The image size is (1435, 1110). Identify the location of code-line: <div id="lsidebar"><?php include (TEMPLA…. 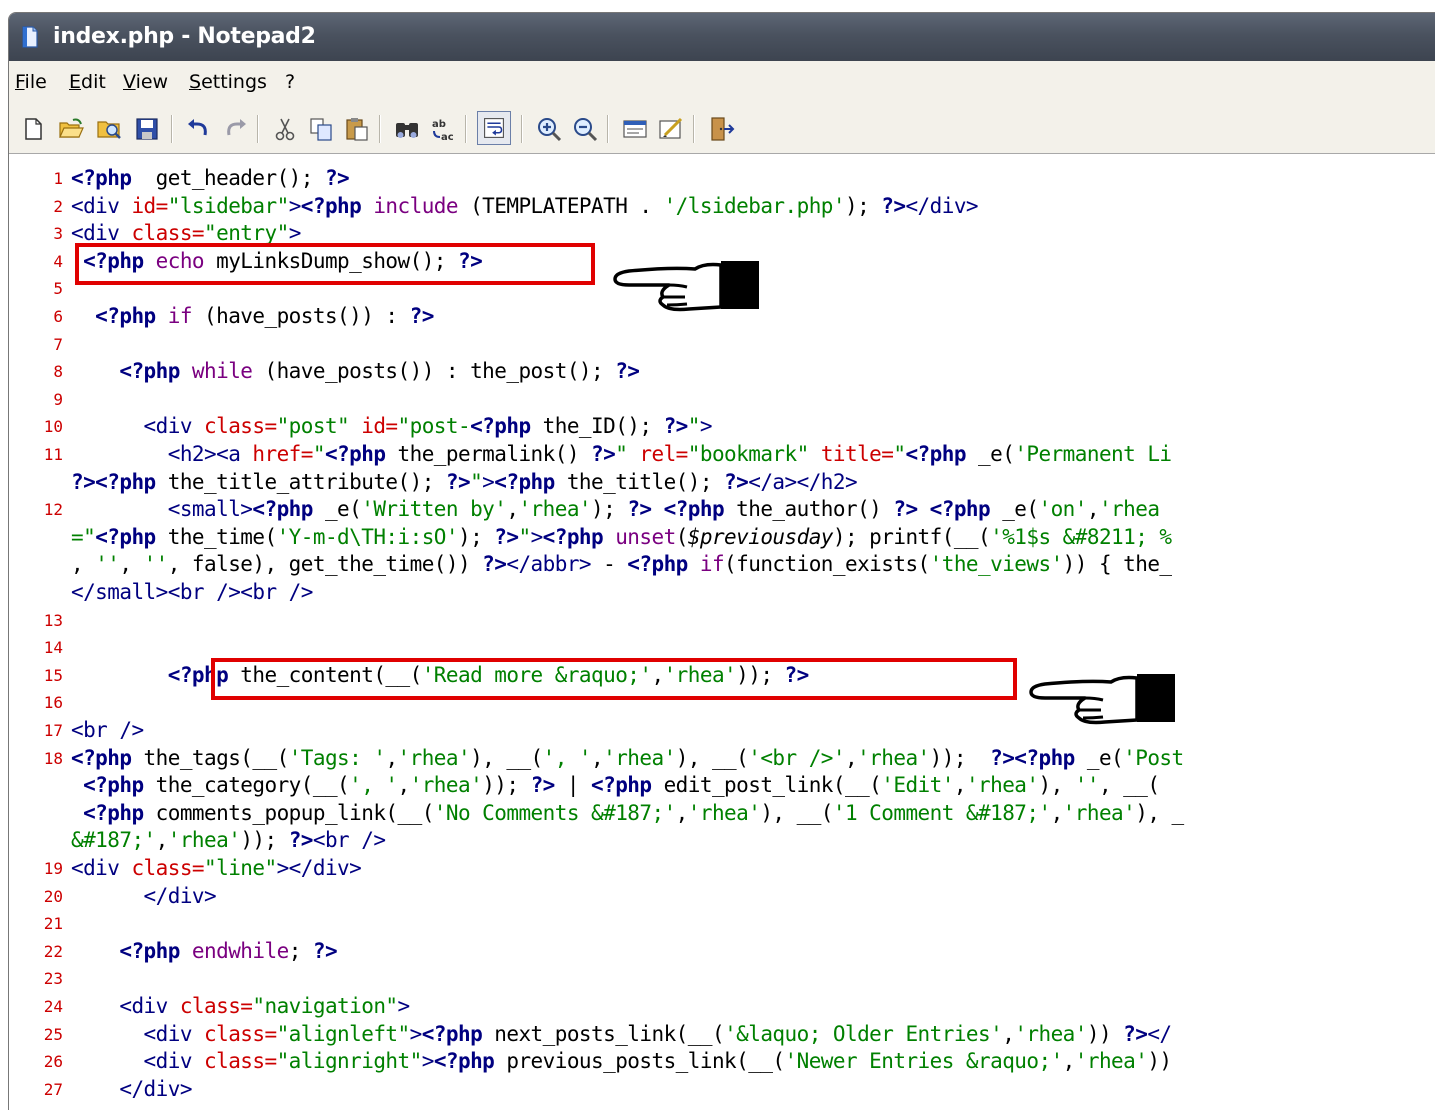
(525, 205).